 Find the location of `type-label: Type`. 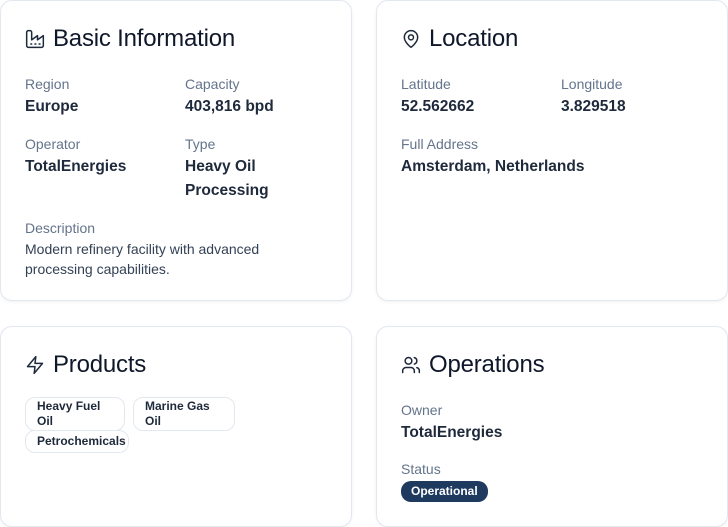

type-label: Type is located at coordinates (200, 144).